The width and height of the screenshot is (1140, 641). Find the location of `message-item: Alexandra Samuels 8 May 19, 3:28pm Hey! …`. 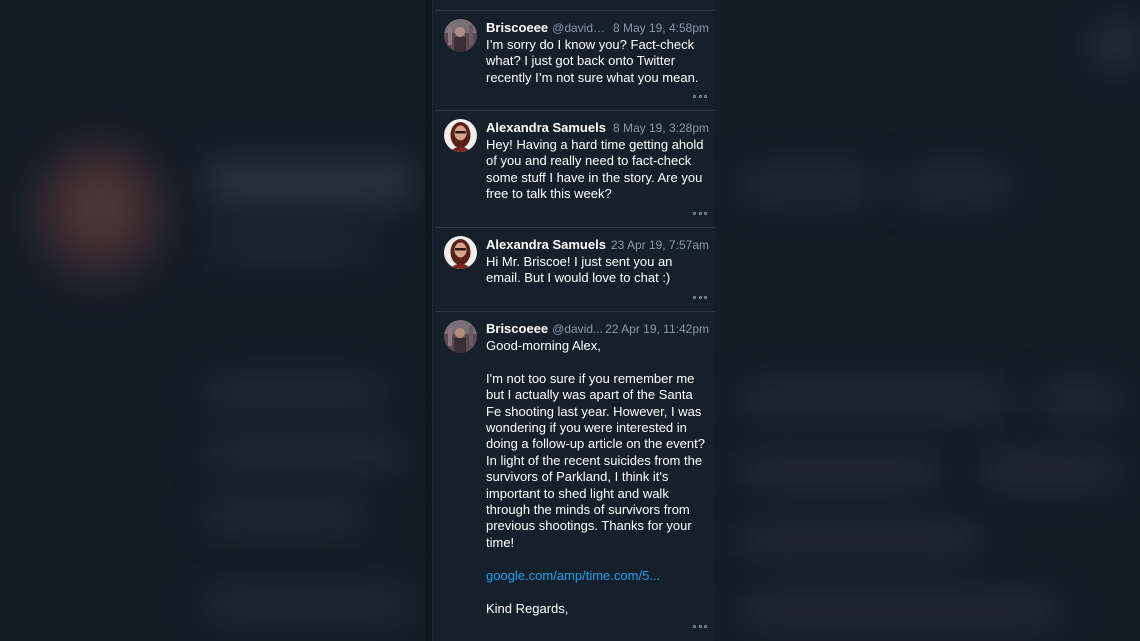

message-item: Alexandra Samuels 8 May 19, 3:28pm Hey! … is located at coordinates (575, 168).